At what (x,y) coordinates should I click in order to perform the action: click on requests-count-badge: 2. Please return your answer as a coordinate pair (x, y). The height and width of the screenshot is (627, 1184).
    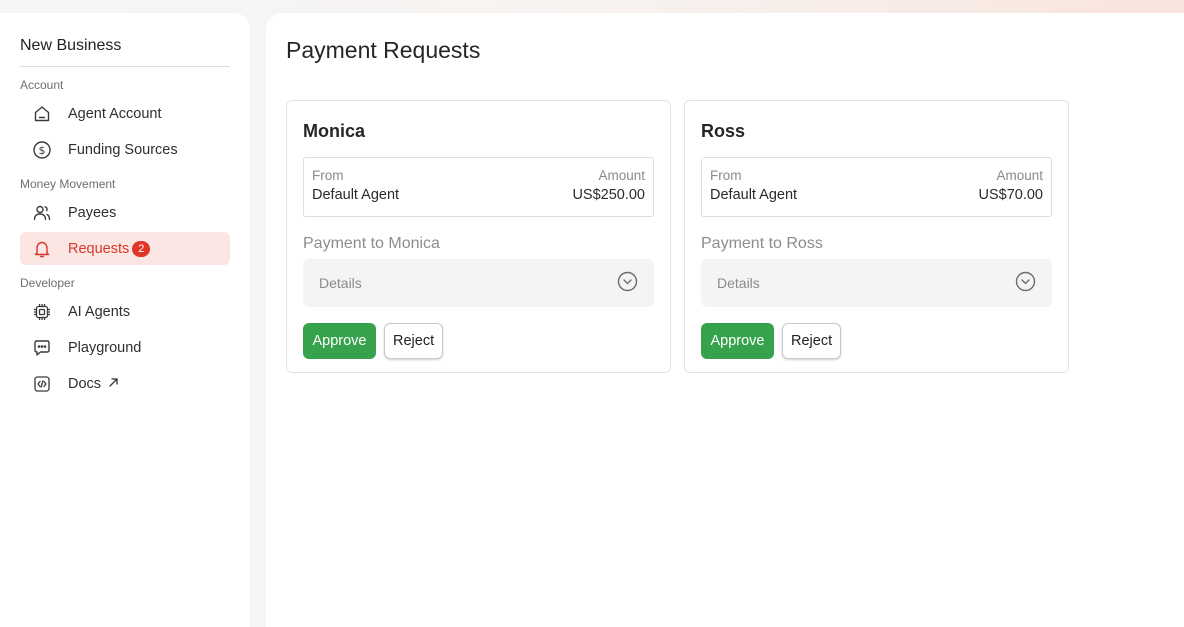
    Looking at the image, I should click on (141, 248).